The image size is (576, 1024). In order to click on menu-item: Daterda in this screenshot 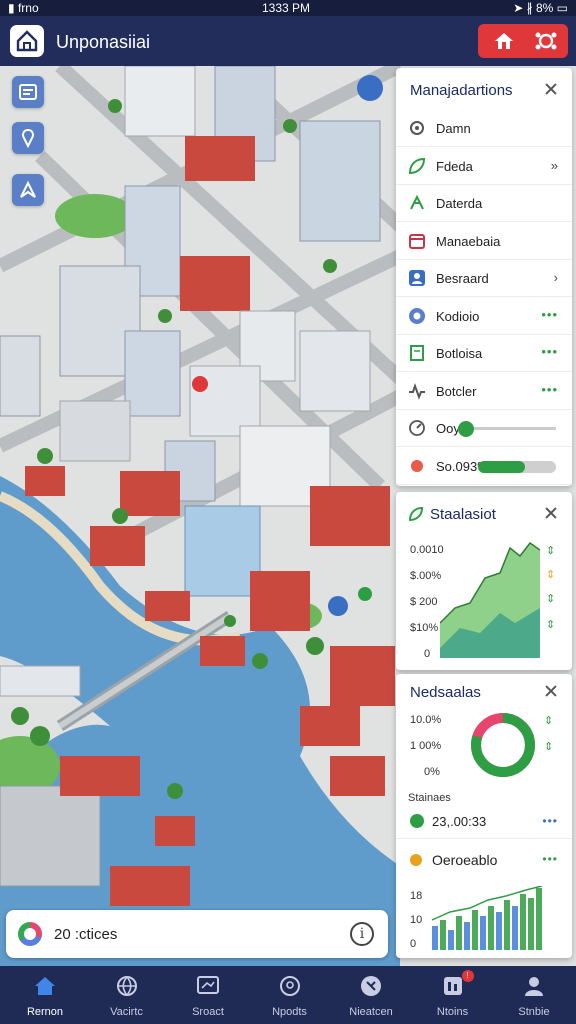, I will do `click(484, 203)`.